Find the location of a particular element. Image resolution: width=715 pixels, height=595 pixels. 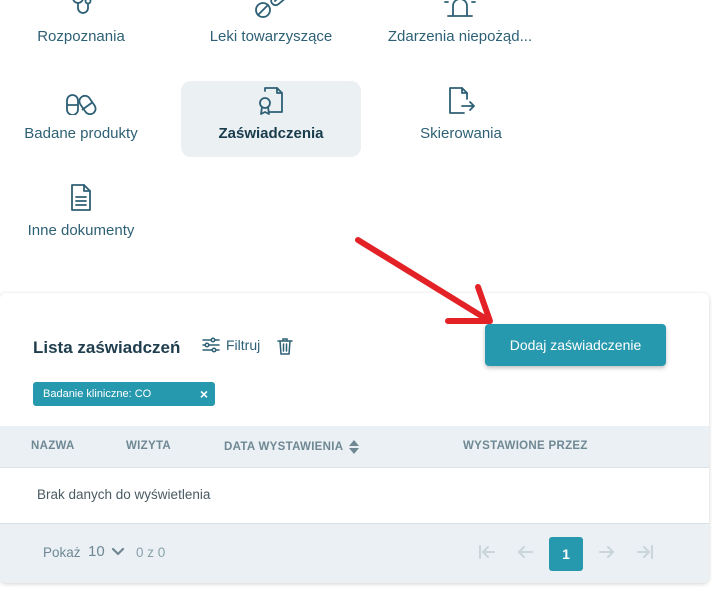

clear-filters-button is located at coordinates (285, 348).